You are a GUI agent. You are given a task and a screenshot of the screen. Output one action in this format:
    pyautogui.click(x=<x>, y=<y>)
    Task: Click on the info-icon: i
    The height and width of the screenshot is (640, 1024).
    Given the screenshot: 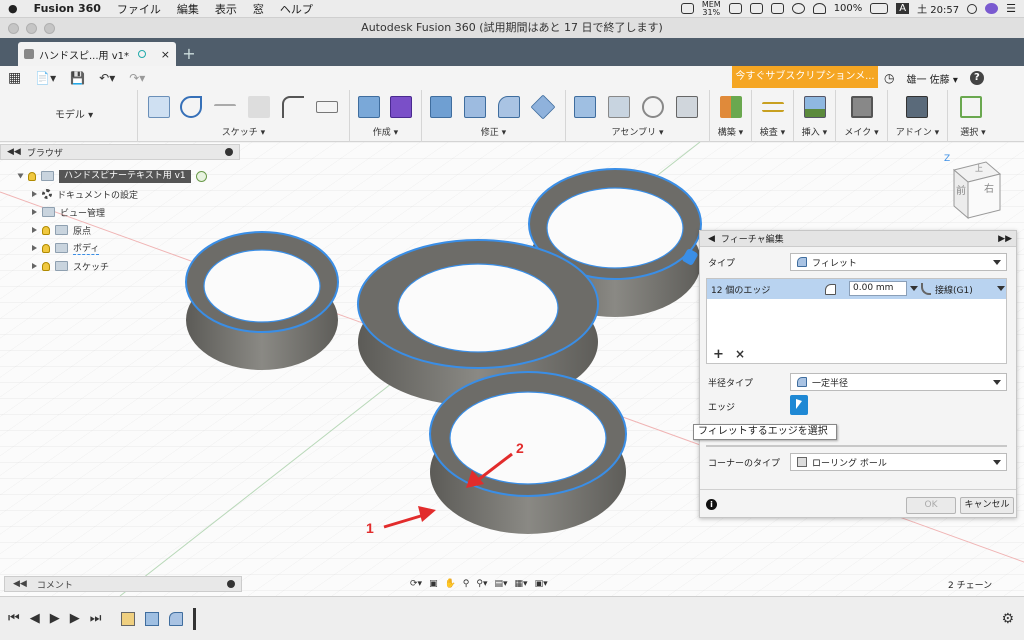 What is the action you would take?
    pyautogui.click(x=711, y=504)
    